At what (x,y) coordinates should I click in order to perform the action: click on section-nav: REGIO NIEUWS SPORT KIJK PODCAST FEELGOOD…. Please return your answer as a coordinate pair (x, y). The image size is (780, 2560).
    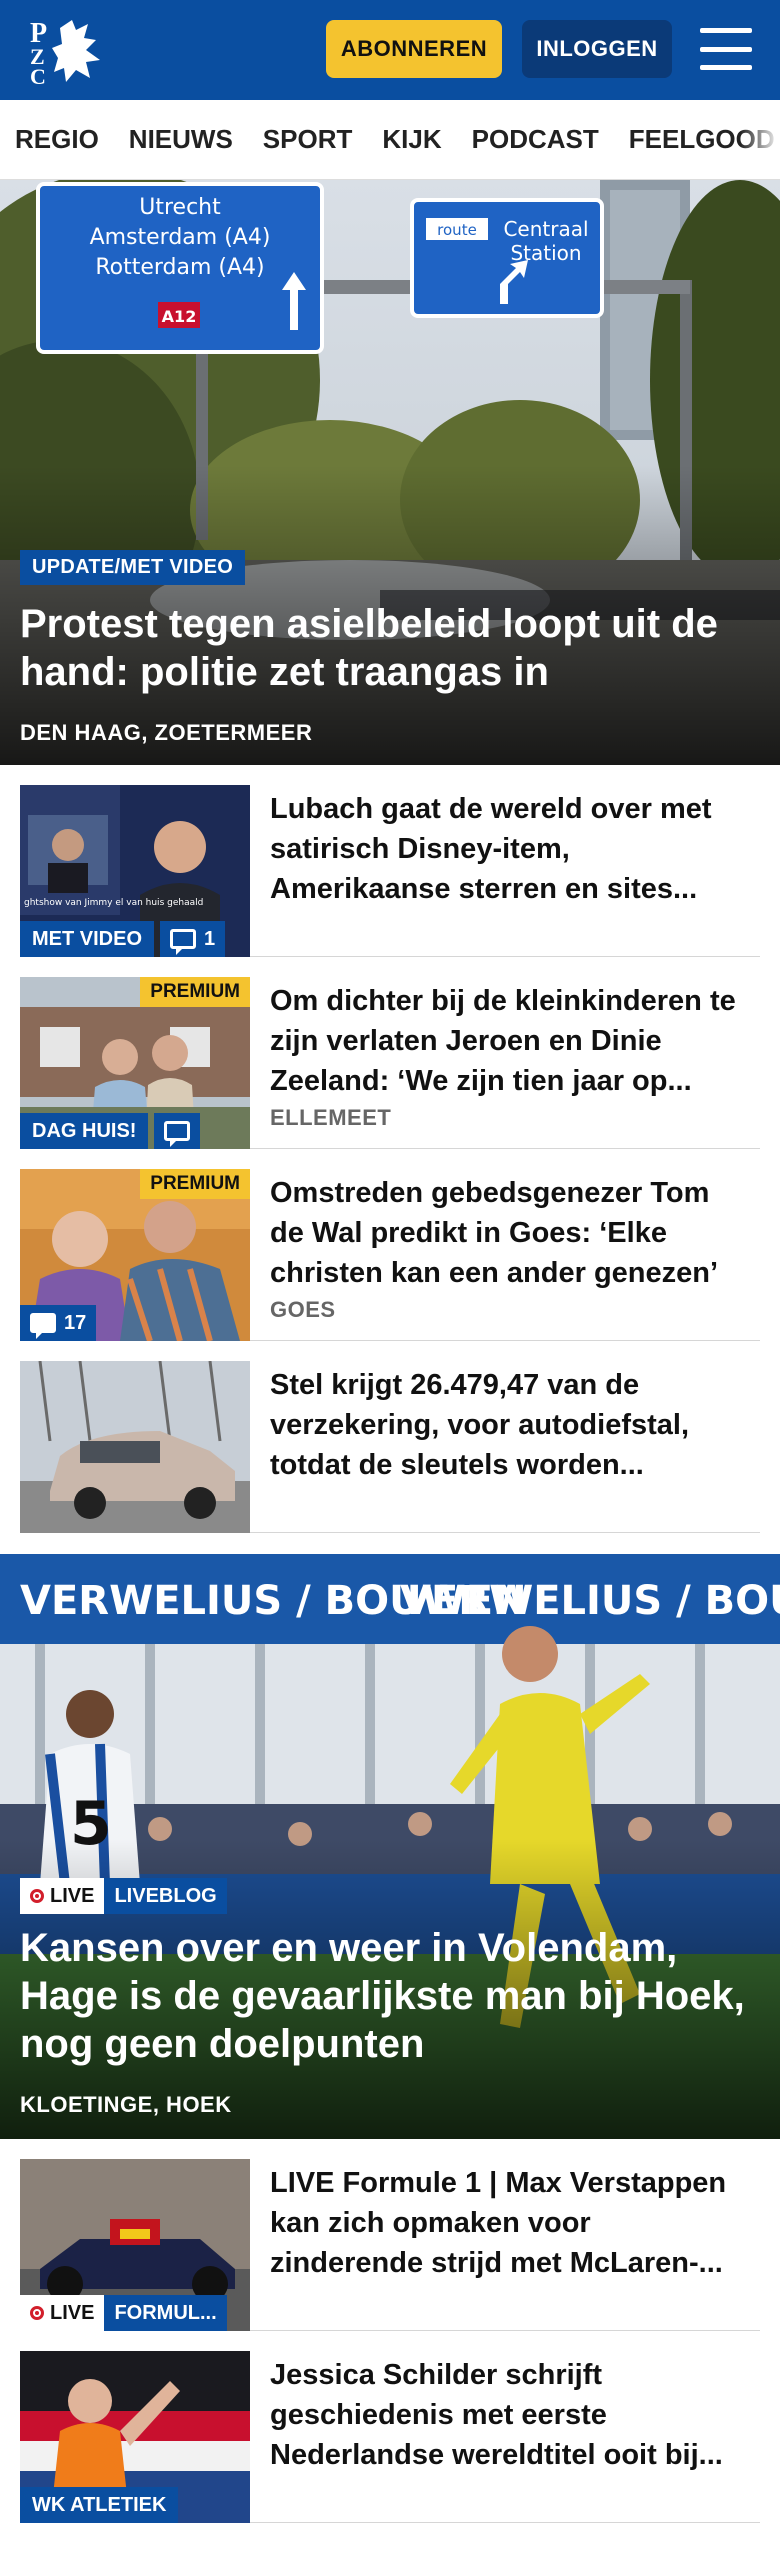
    Looking at the image, I should click on (390, 140).